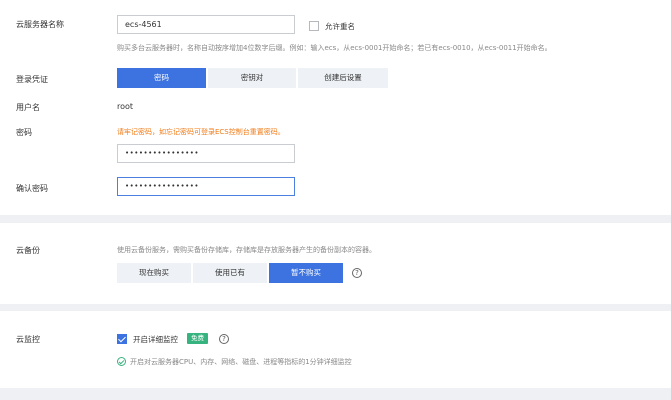  Describe the element at coordinates (28, 250) in the screenshot. I see `backup-label: 云备份` at that location.